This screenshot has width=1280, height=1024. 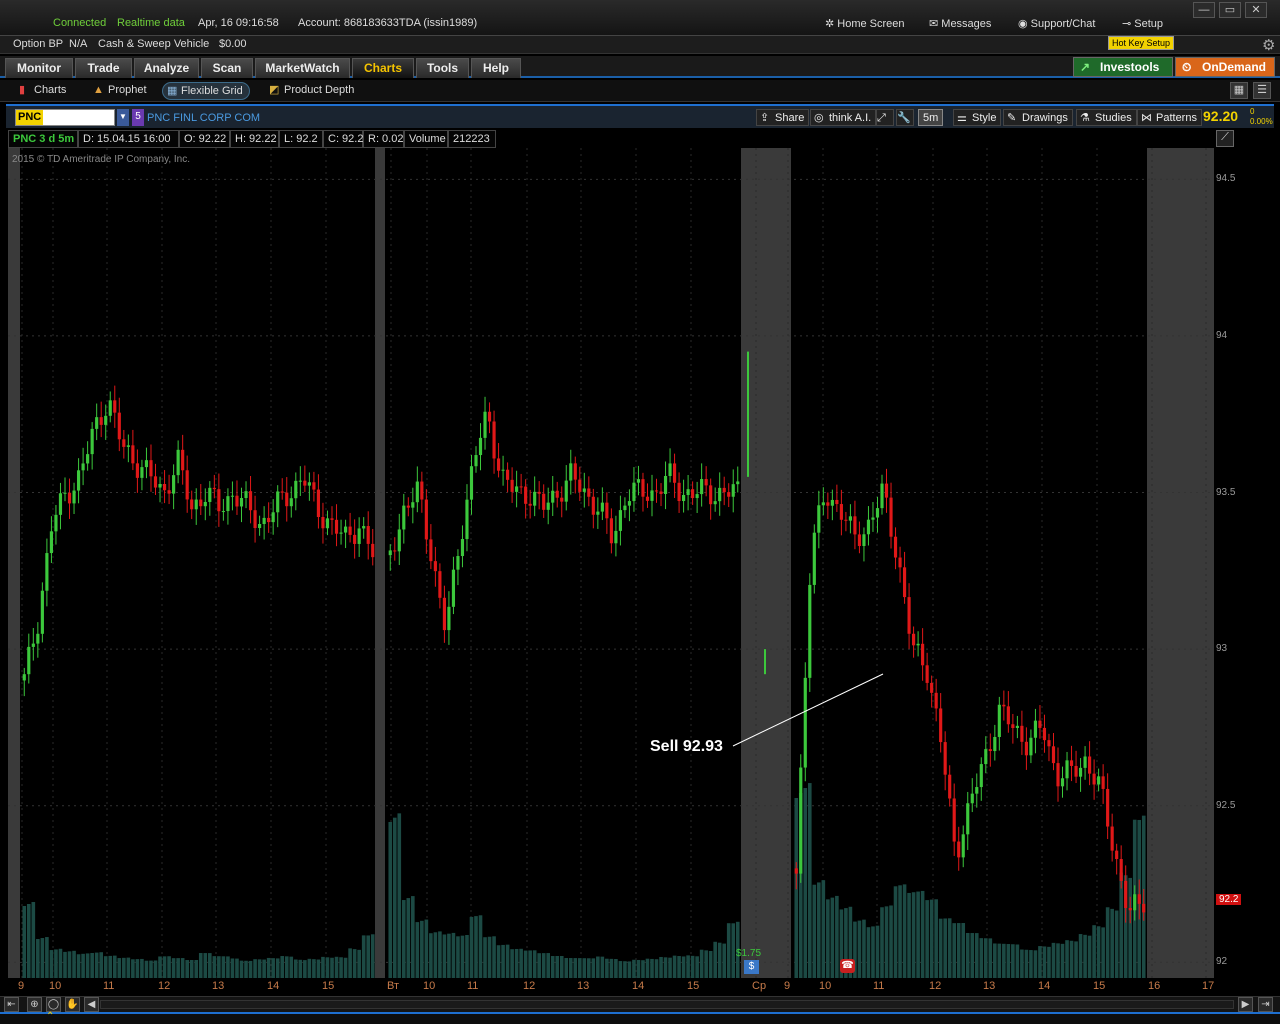 I want to click on tab-scan: Scan, so click(x=227, y=68).